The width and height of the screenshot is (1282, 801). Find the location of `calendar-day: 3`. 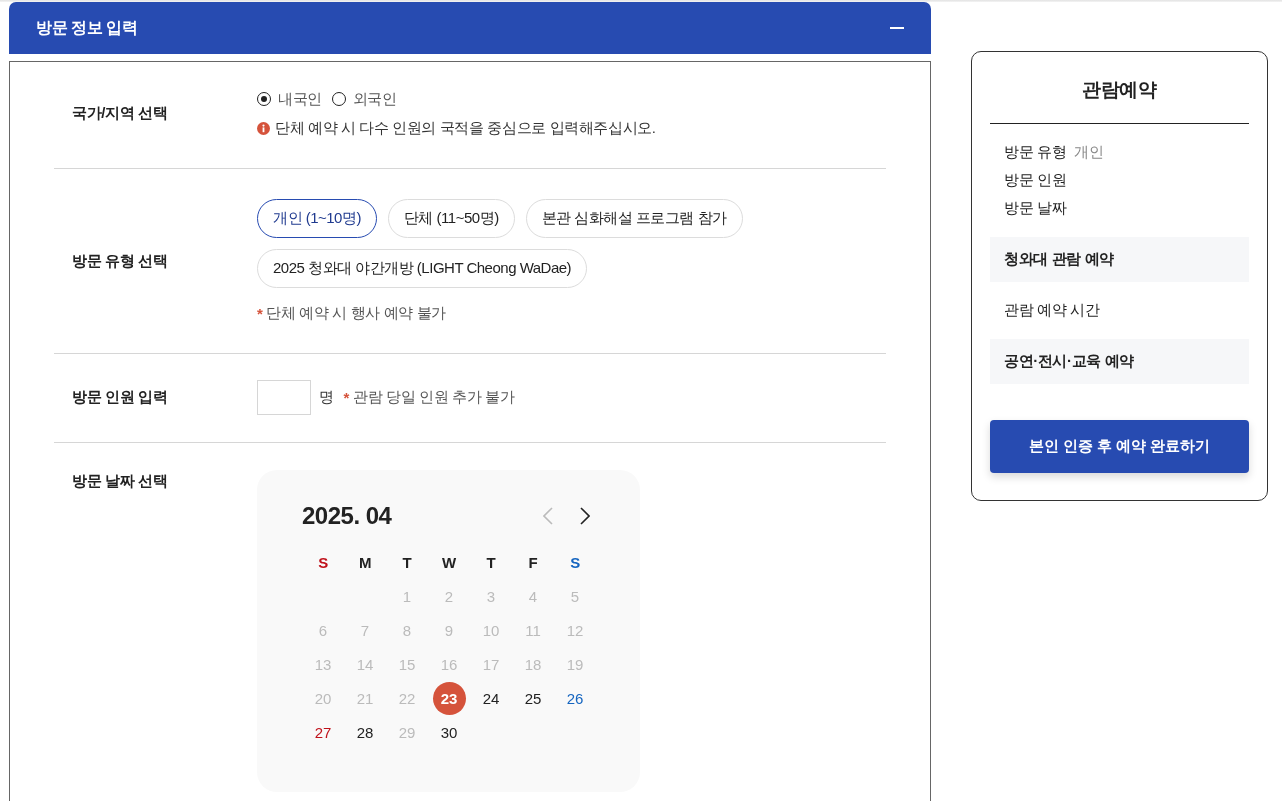

calendar-day: 3 is located at coordinates (491, 596).